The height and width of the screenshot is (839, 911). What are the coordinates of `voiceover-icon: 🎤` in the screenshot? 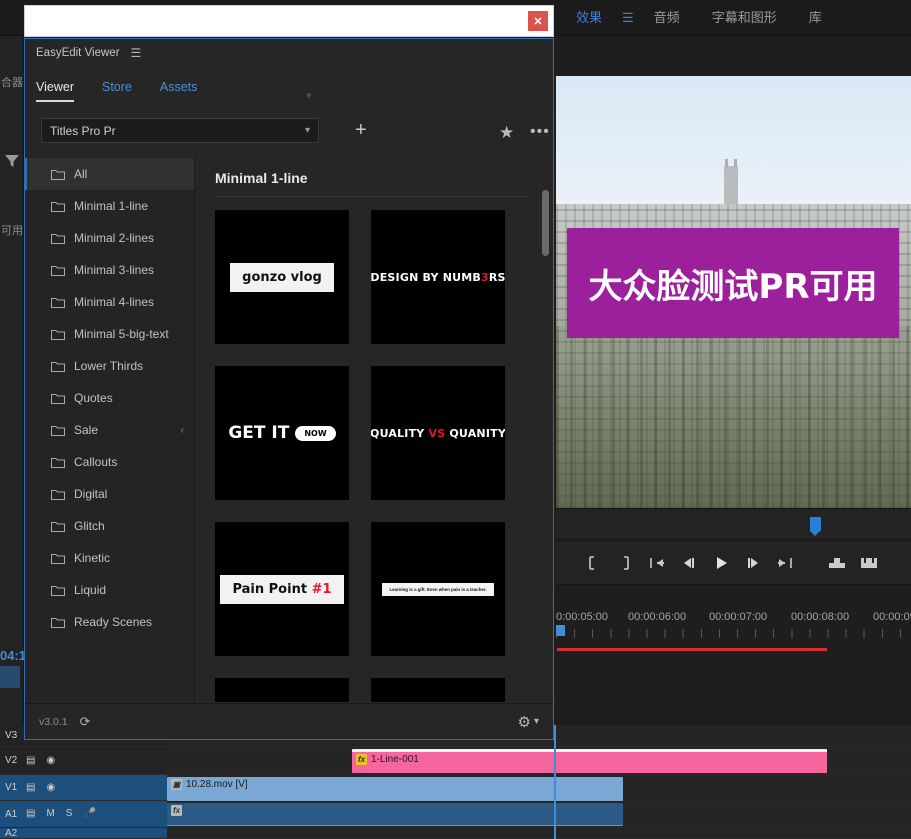 It's located at (89, 814).